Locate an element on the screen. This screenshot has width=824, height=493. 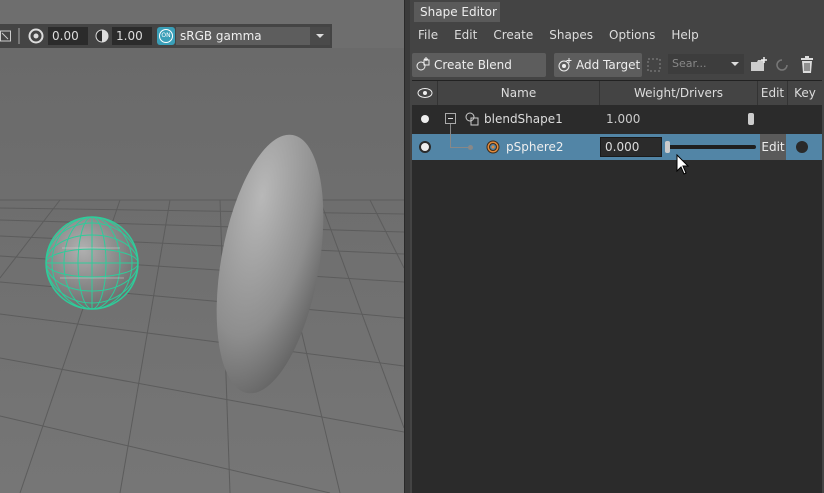
list-item-psphere2: pSphere2 0.000 Edit is located at coordinates (617, 142).